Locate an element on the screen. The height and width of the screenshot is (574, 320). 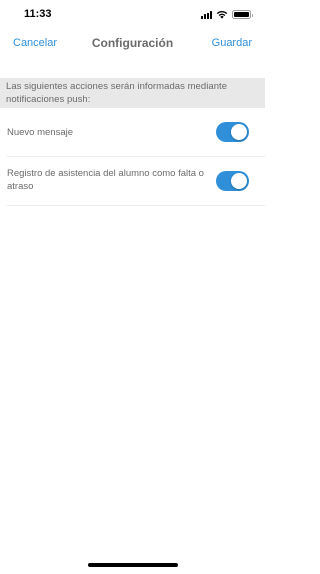
navigation-bar: Cancelar Configuración Guardar is located at coordinates (132, 43).